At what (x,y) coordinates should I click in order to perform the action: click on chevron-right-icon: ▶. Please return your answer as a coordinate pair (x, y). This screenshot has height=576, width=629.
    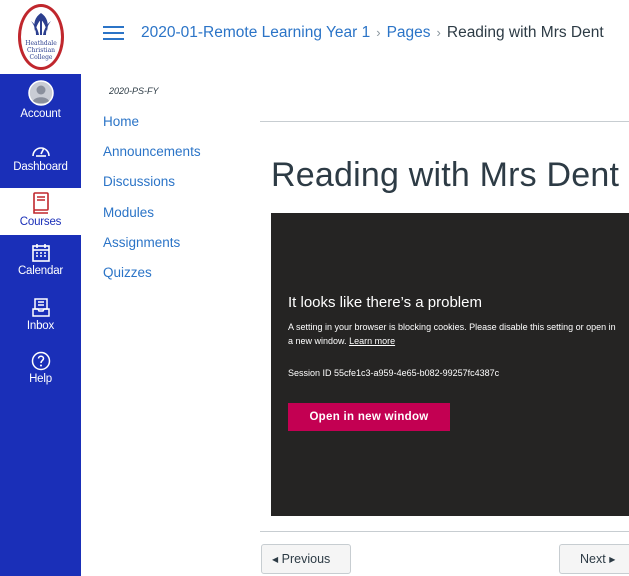
    Looking at the image, I should click on (612, 559).